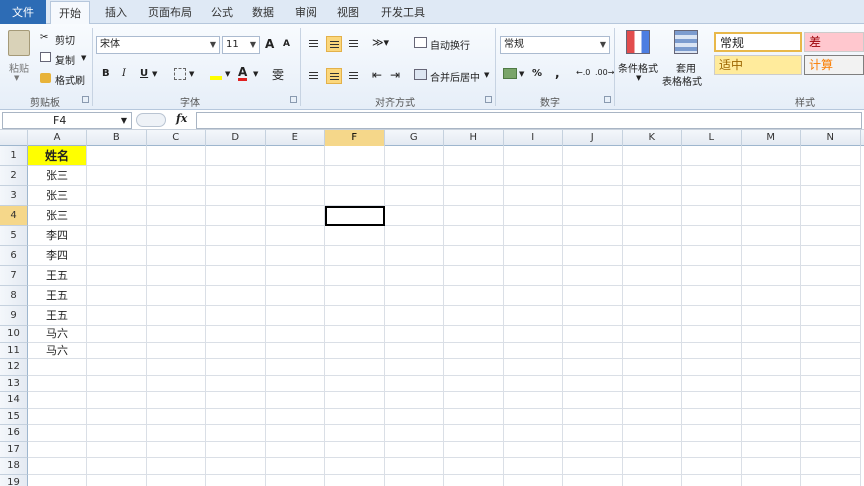  I want to click on select-all-corner, so click(14, 138).